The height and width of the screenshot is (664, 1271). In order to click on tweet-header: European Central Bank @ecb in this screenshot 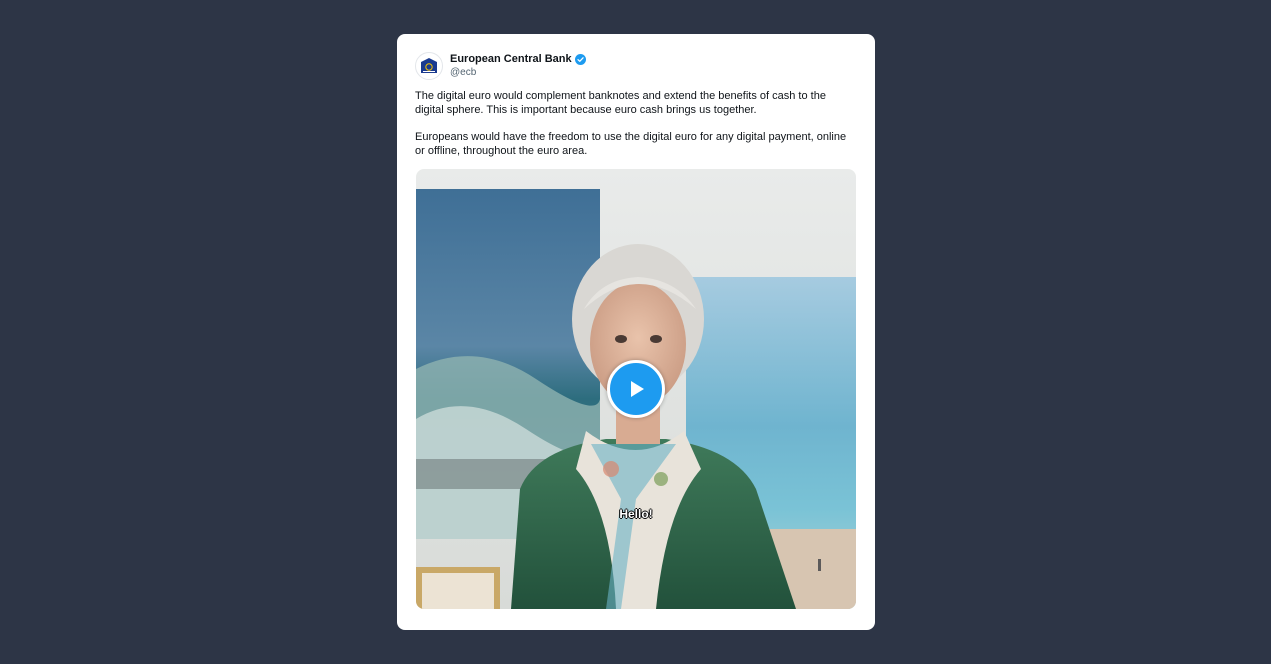, I will do `click(500, 66)`.